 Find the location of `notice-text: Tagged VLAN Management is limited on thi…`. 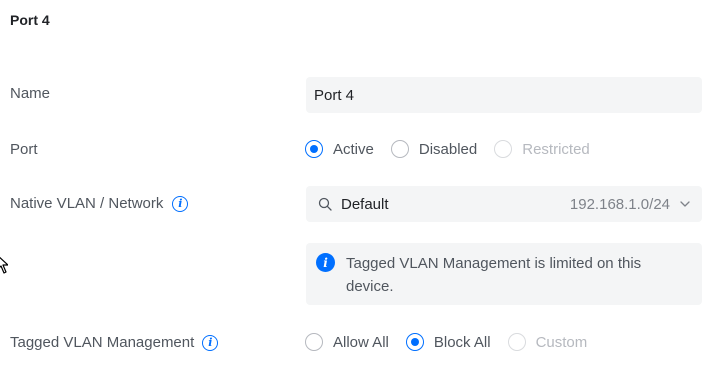

notice-text: Tagged VLAN Management is limited on thi… is located at coordinates (494, 275).